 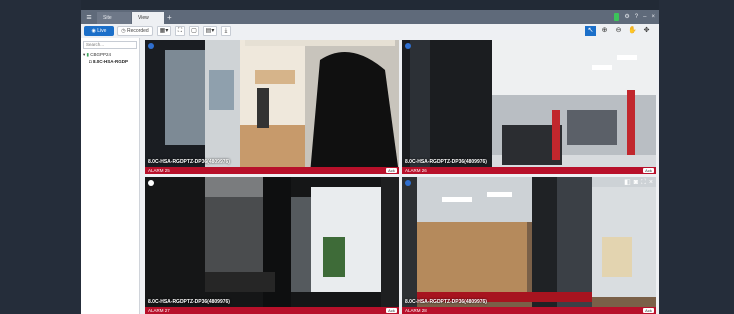 What do you see at coordinates (164, 31) in the screenshot?
I see `layout-button: ▦▾` at bounding box center [164, 31].